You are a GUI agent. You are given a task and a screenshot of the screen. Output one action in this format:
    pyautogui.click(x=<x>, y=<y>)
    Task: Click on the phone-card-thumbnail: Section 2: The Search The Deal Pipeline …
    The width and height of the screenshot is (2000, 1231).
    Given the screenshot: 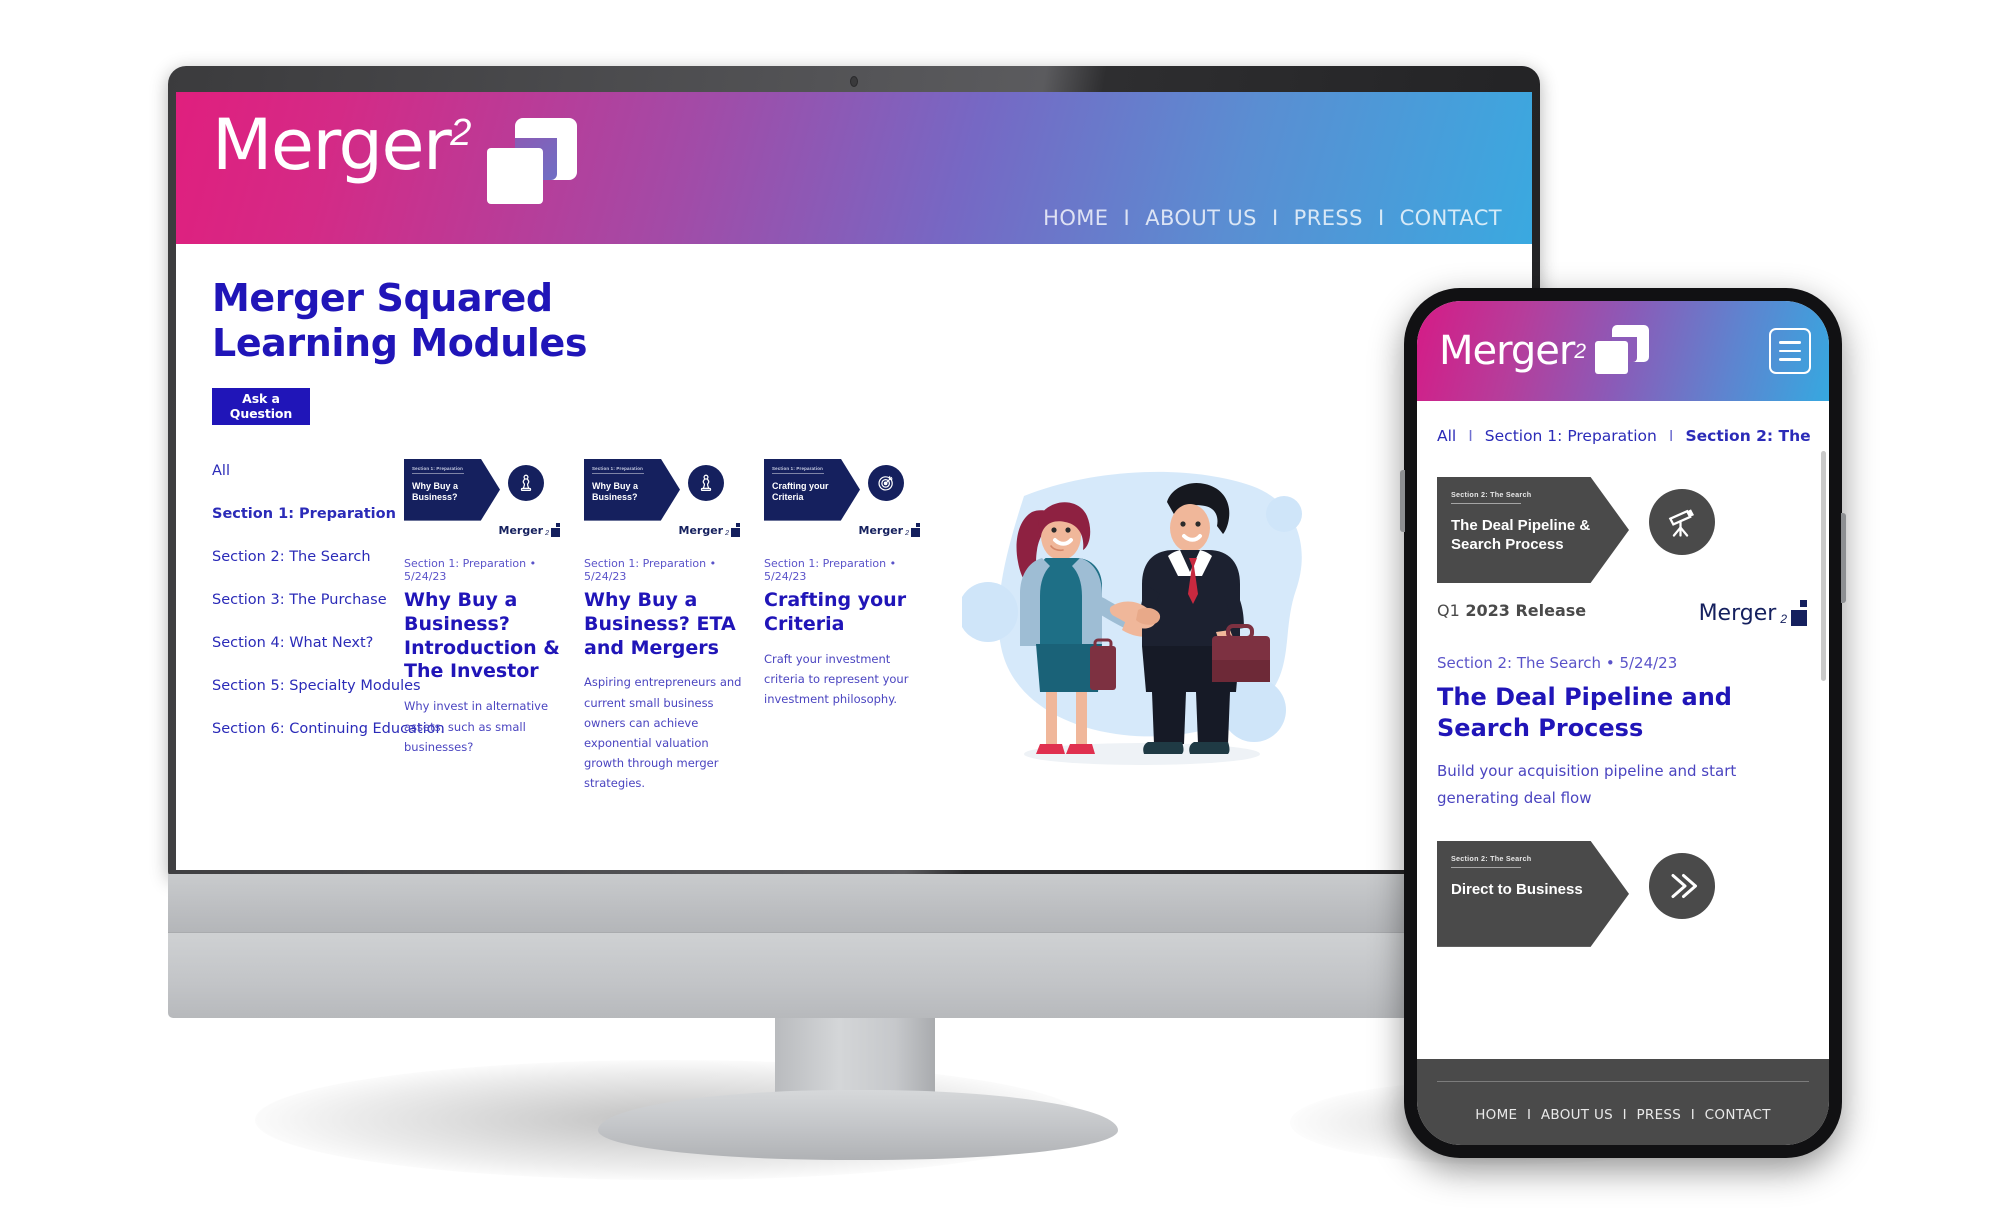 What is the action you would take?
    pyautogui.click(x=1623, y=531)
    